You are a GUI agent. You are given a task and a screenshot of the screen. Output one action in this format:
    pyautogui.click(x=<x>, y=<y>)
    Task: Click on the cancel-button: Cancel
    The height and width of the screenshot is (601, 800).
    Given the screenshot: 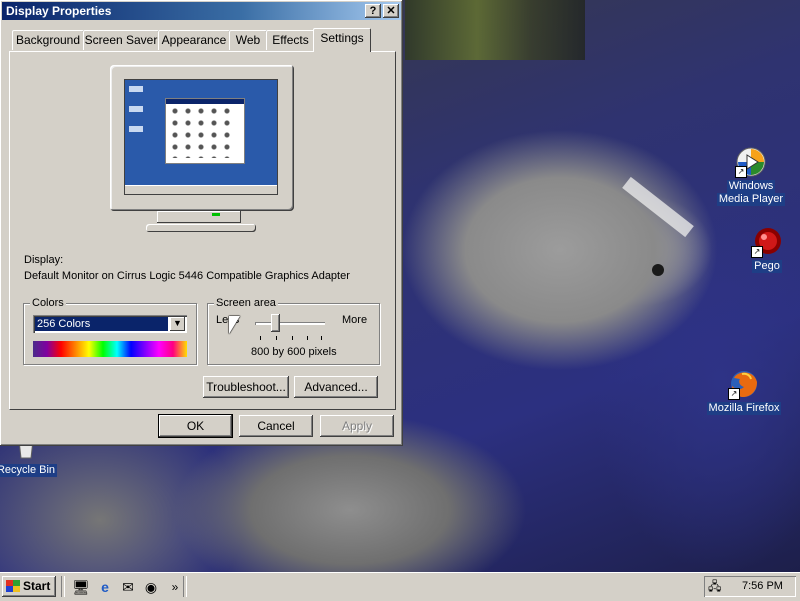 What is the action you would take?
    pyautogui.click(x=276, y=426)
    